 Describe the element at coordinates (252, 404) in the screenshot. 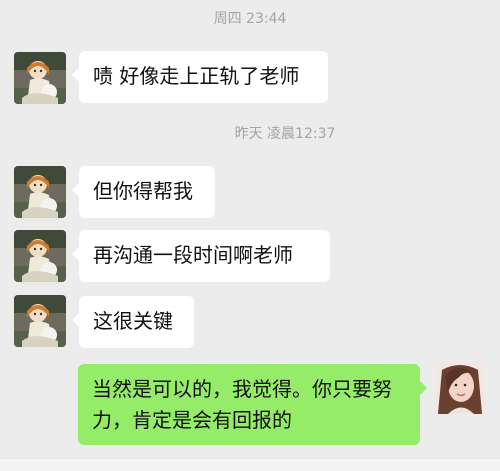

I see `message-bubble-self: 当然是可以的，我觉得。你只要努力，肯定是会有回报的` at that location.